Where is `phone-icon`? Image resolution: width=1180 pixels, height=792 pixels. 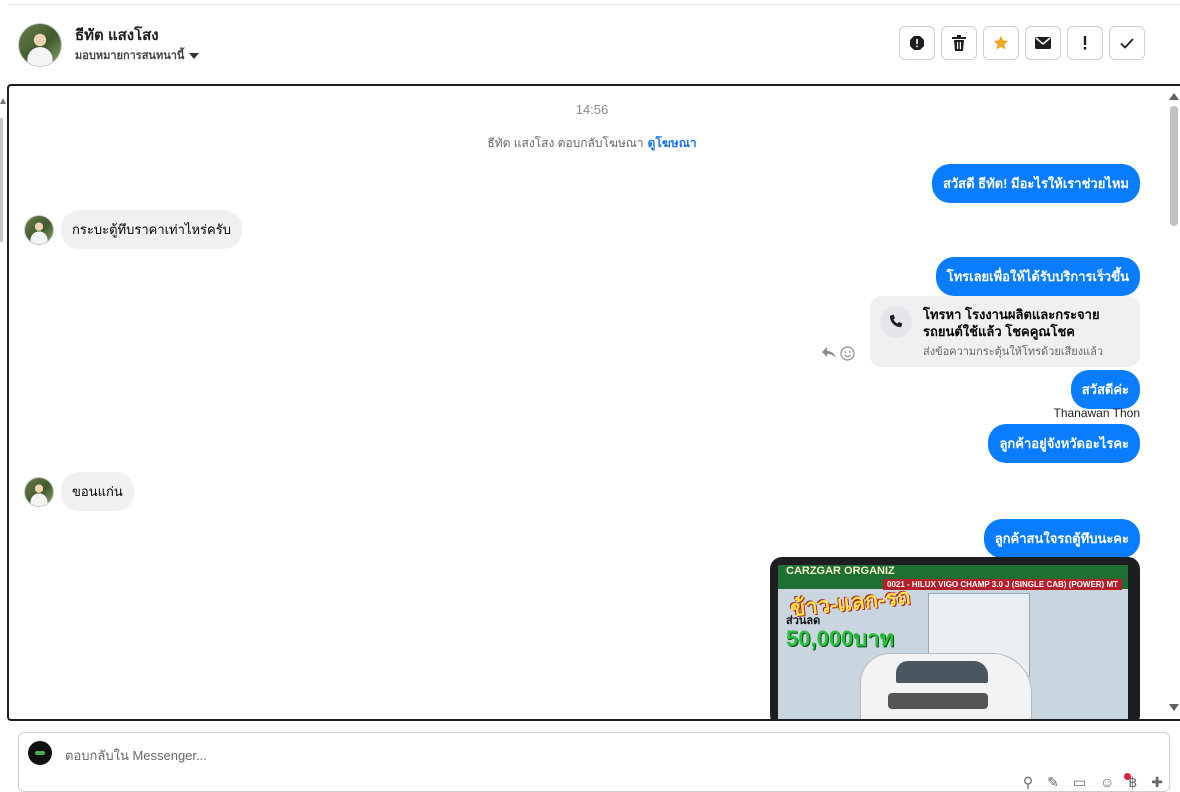 phone-icon is located at coordinates (896, 322).